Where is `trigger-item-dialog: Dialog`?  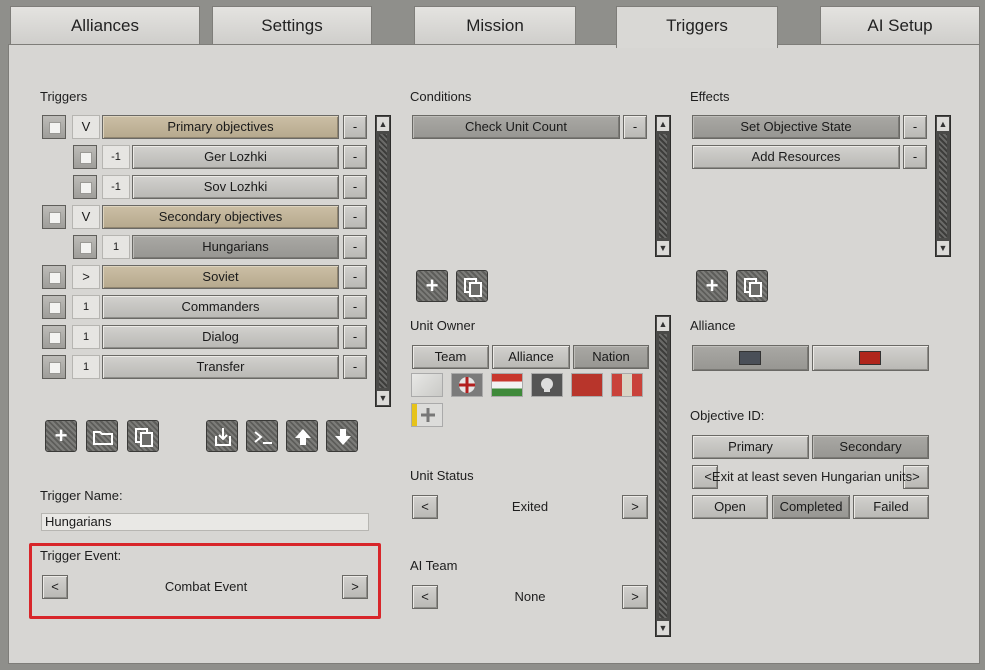
trigger-item-dialog: Dialog is located at coordinates (220, 337).